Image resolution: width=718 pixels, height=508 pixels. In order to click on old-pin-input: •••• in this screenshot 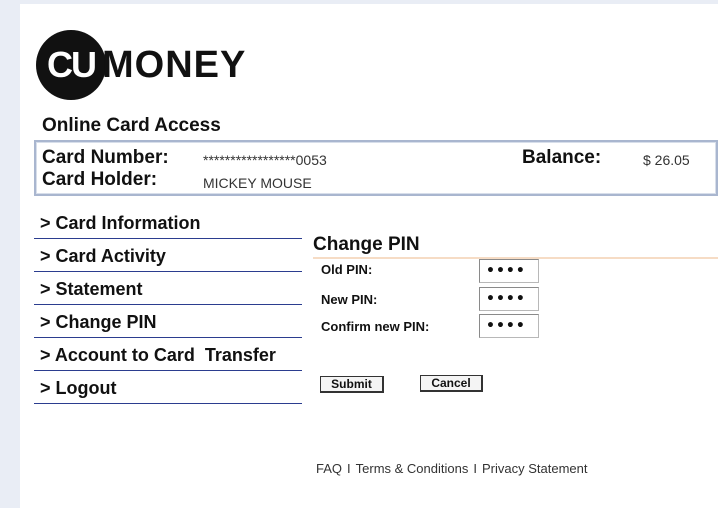, I will do `click(509, 271)`.